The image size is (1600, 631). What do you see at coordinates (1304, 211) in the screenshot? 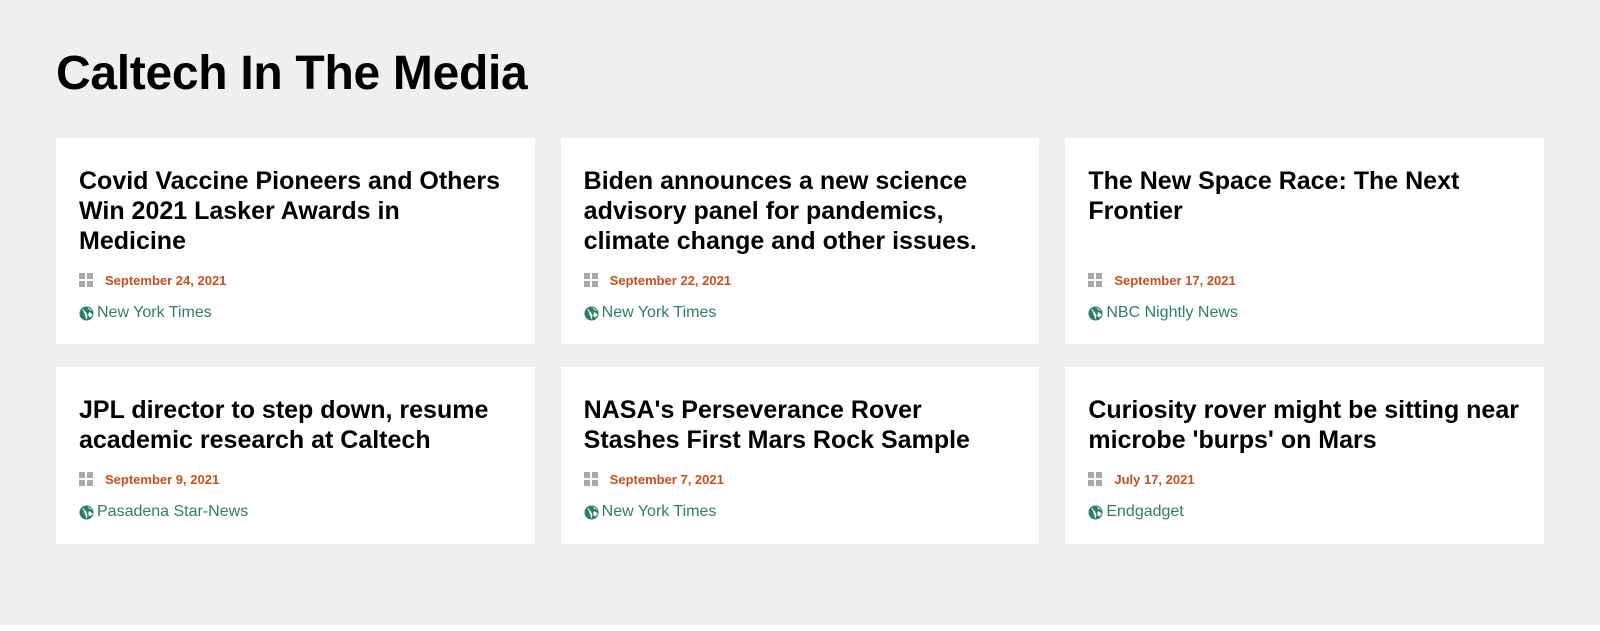
I see `article-title: The New Space Race: The Next Frontier` at bounding box center [1304, 211].